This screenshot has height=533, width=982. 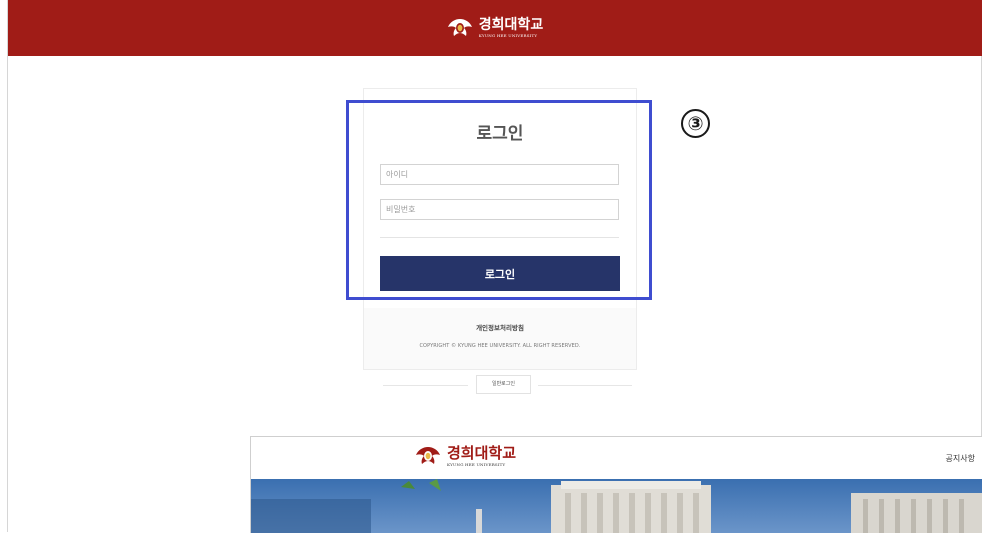 I want to click on lower-university-logo: 경희대학교 KYUNG HEE UNIVERSITY, so click(x=465, y=456).